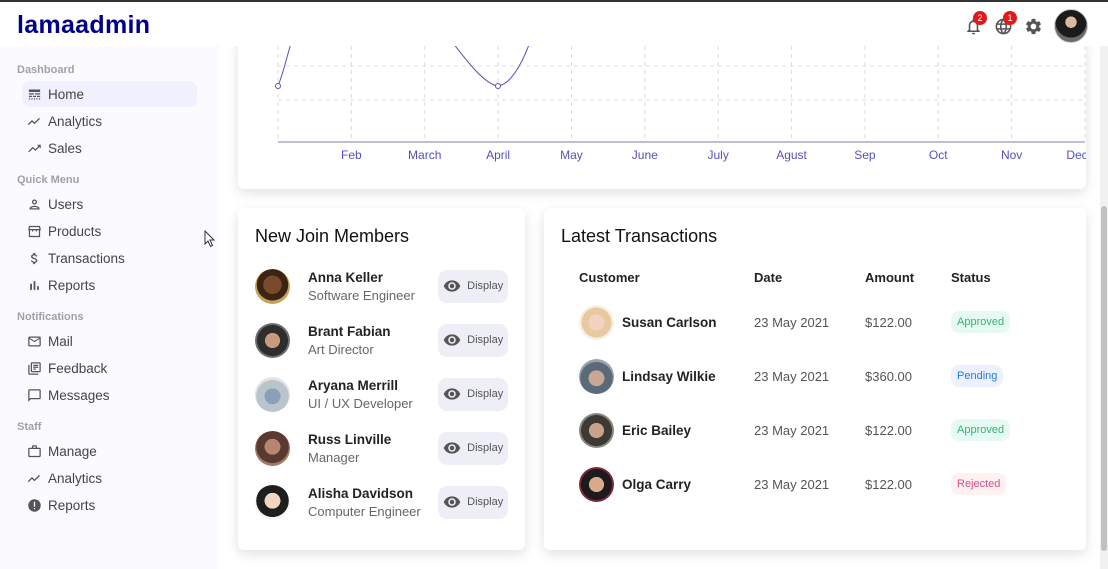  Describe the element at coordinates (65, 148) in the screenshot. I see `sidebar-item-label: Sales` at that location.